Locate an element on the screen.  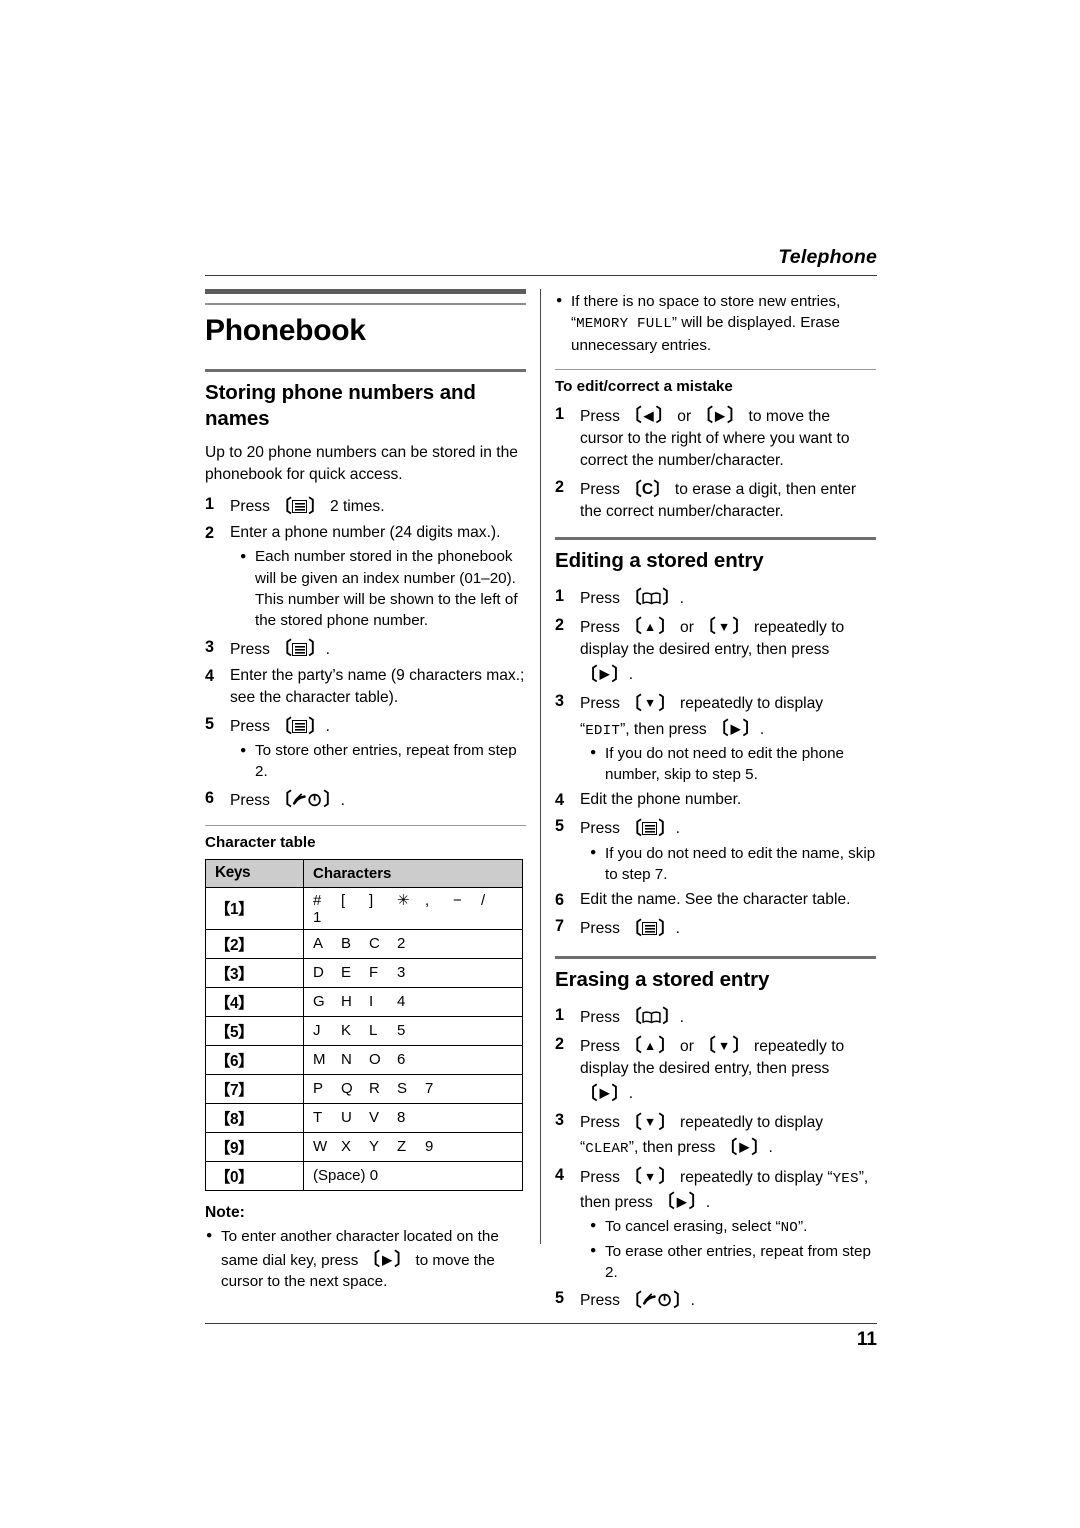
up-arrow-key-notation: 〔 ▲ 〕 is located at coordinates (650, 1045).